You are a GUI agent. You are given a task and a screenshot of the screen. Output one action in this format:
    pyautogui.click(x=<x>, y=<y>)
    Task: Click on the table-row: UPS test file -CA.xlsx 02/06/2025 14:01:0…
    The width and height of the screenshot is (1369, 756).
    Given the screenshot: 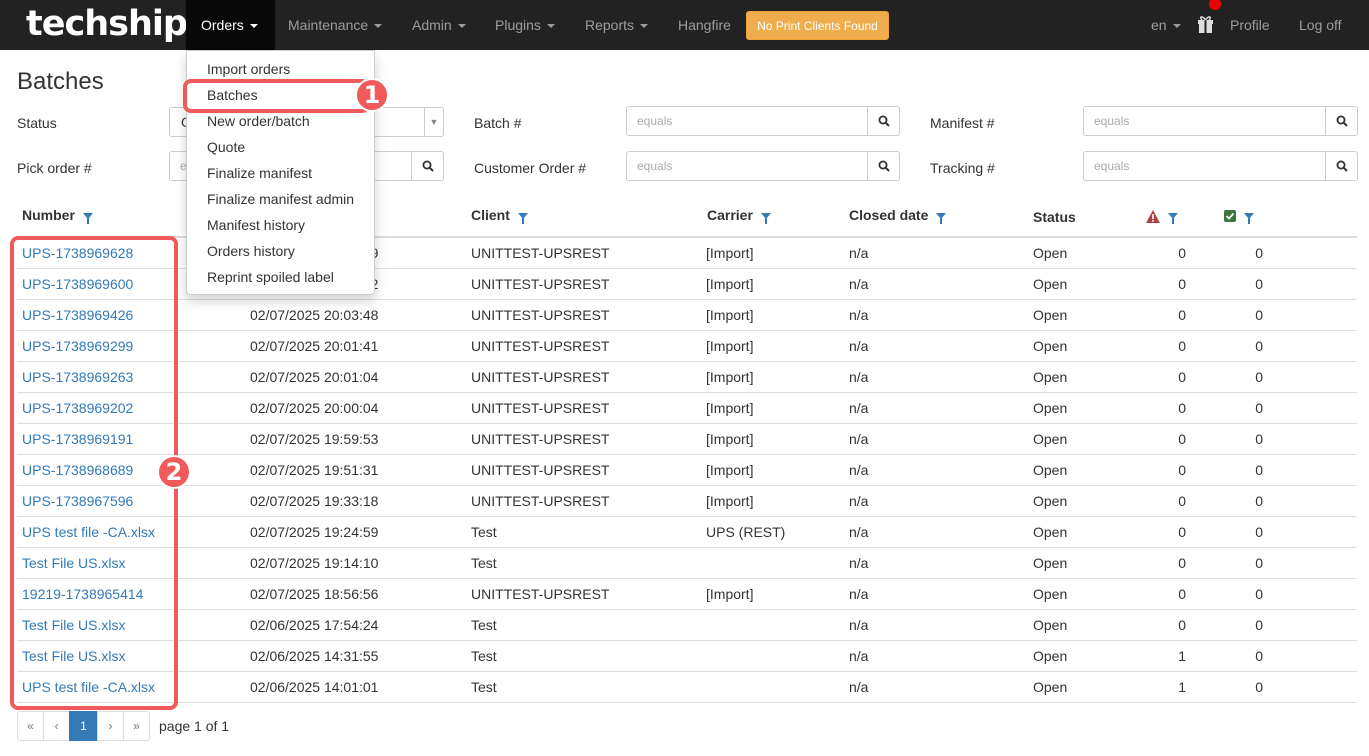 What is the action you would take?
    pyautogui.click(x=687, y=687)
    